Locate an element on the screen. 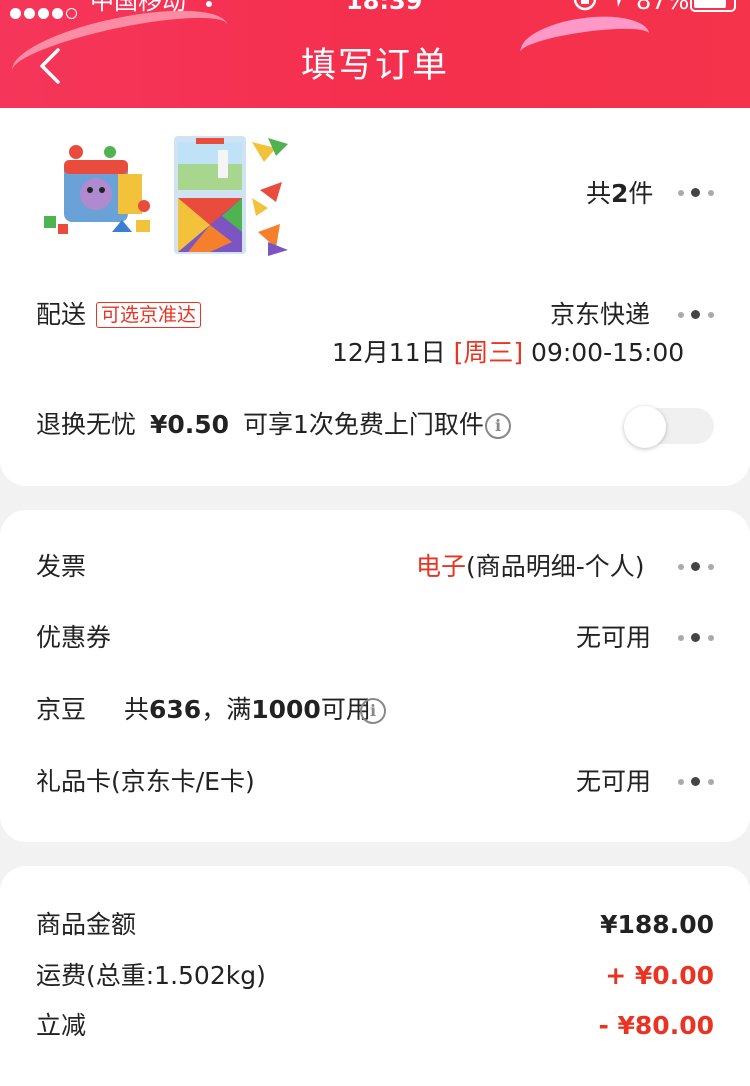  discount-label: 立减 is located at coordinates (61, 1025).